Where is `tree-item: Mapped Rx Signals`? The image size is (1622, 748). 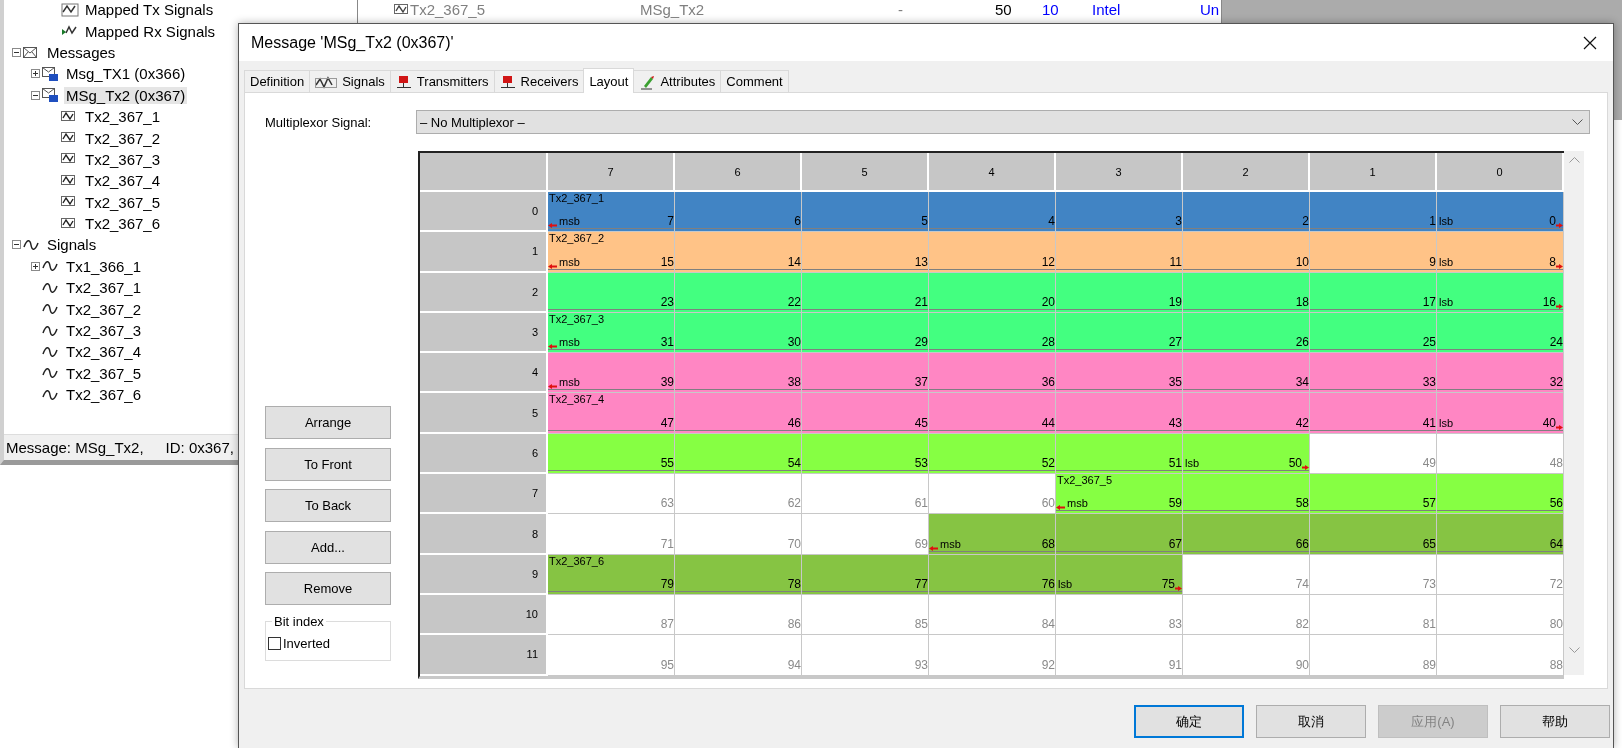
tree-item: Mapped Rx Signals is located at coordinates (150, 31).